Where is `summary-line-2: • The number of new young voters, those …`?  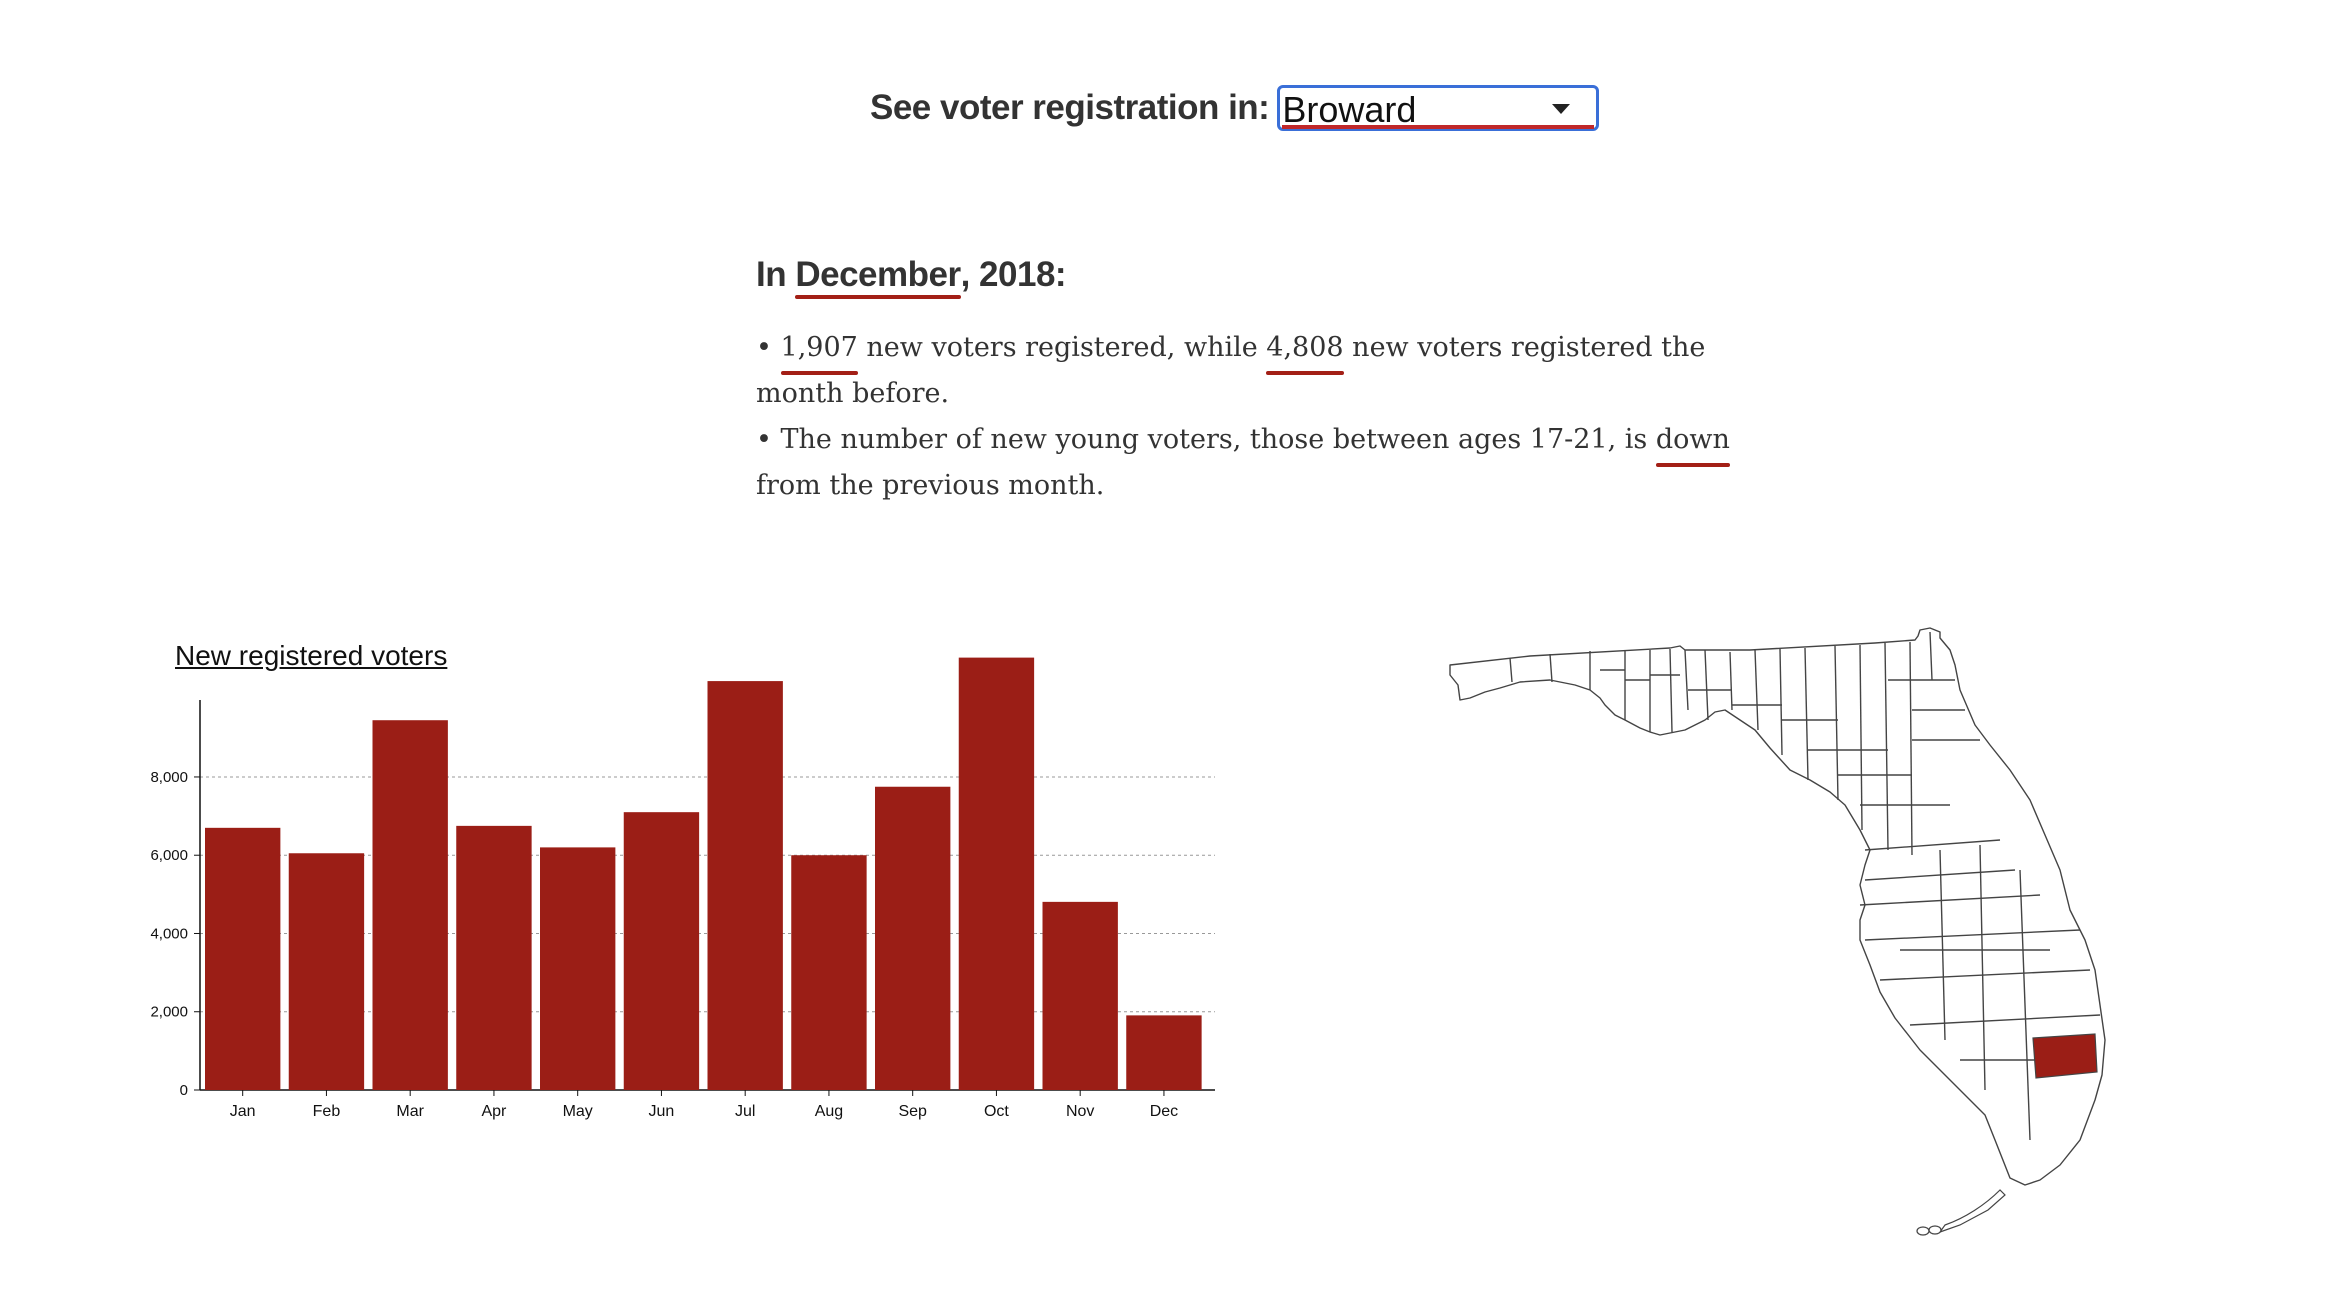
summary-line-2: • The number of new young voters, those … is located at coordinates (1246, 463).